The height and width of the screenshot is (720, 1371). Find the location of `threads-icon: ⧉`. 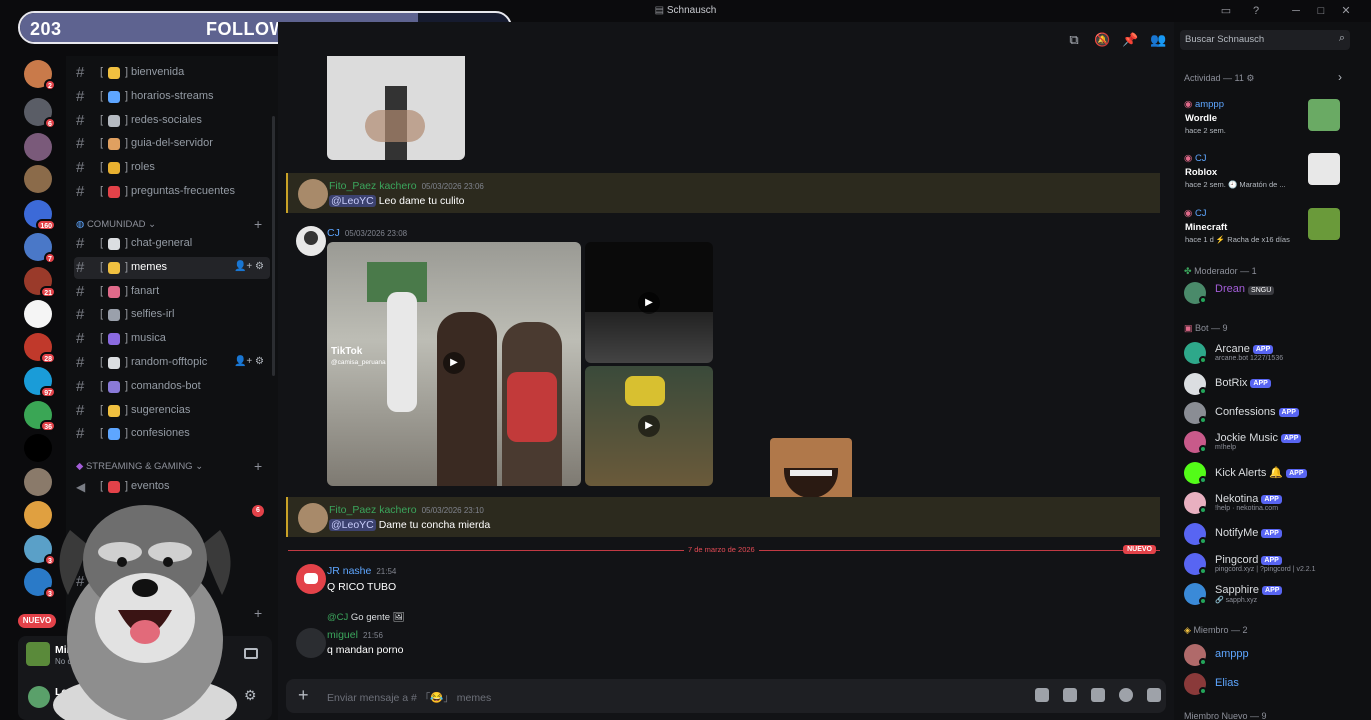

threads-icon: ⧉ is located at coordinates (1074, 40).